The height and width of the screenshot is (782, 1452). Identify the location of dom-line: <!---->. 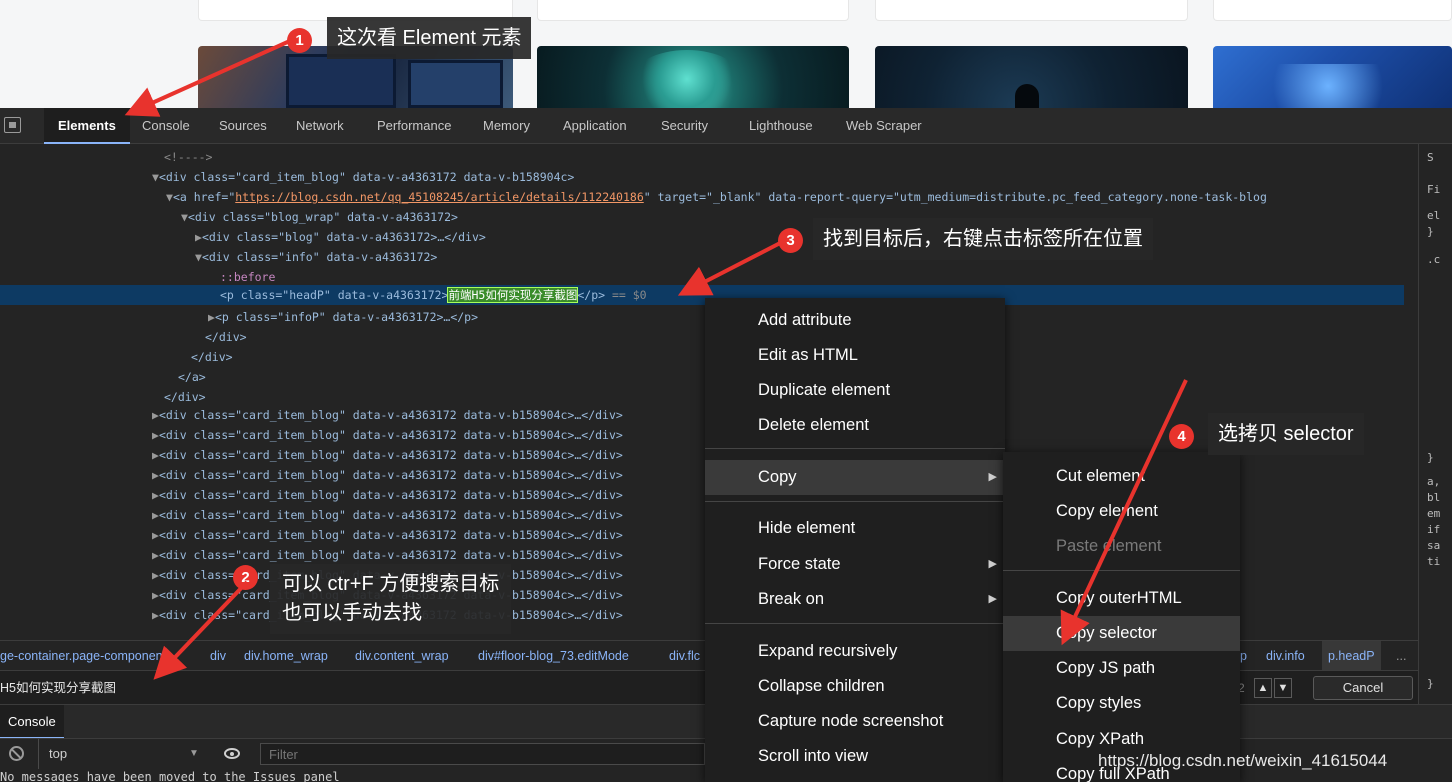
(106, 157).